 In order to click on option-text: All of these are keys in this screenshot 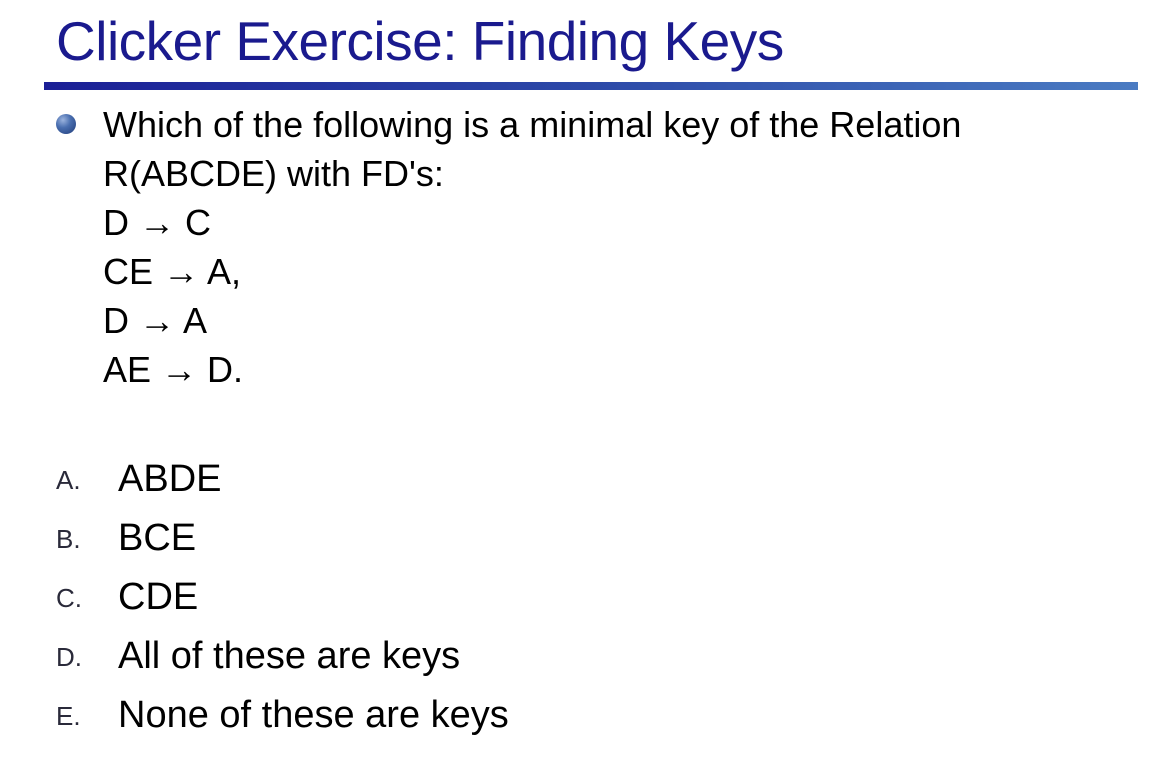, I will do `click(289, 656)`.